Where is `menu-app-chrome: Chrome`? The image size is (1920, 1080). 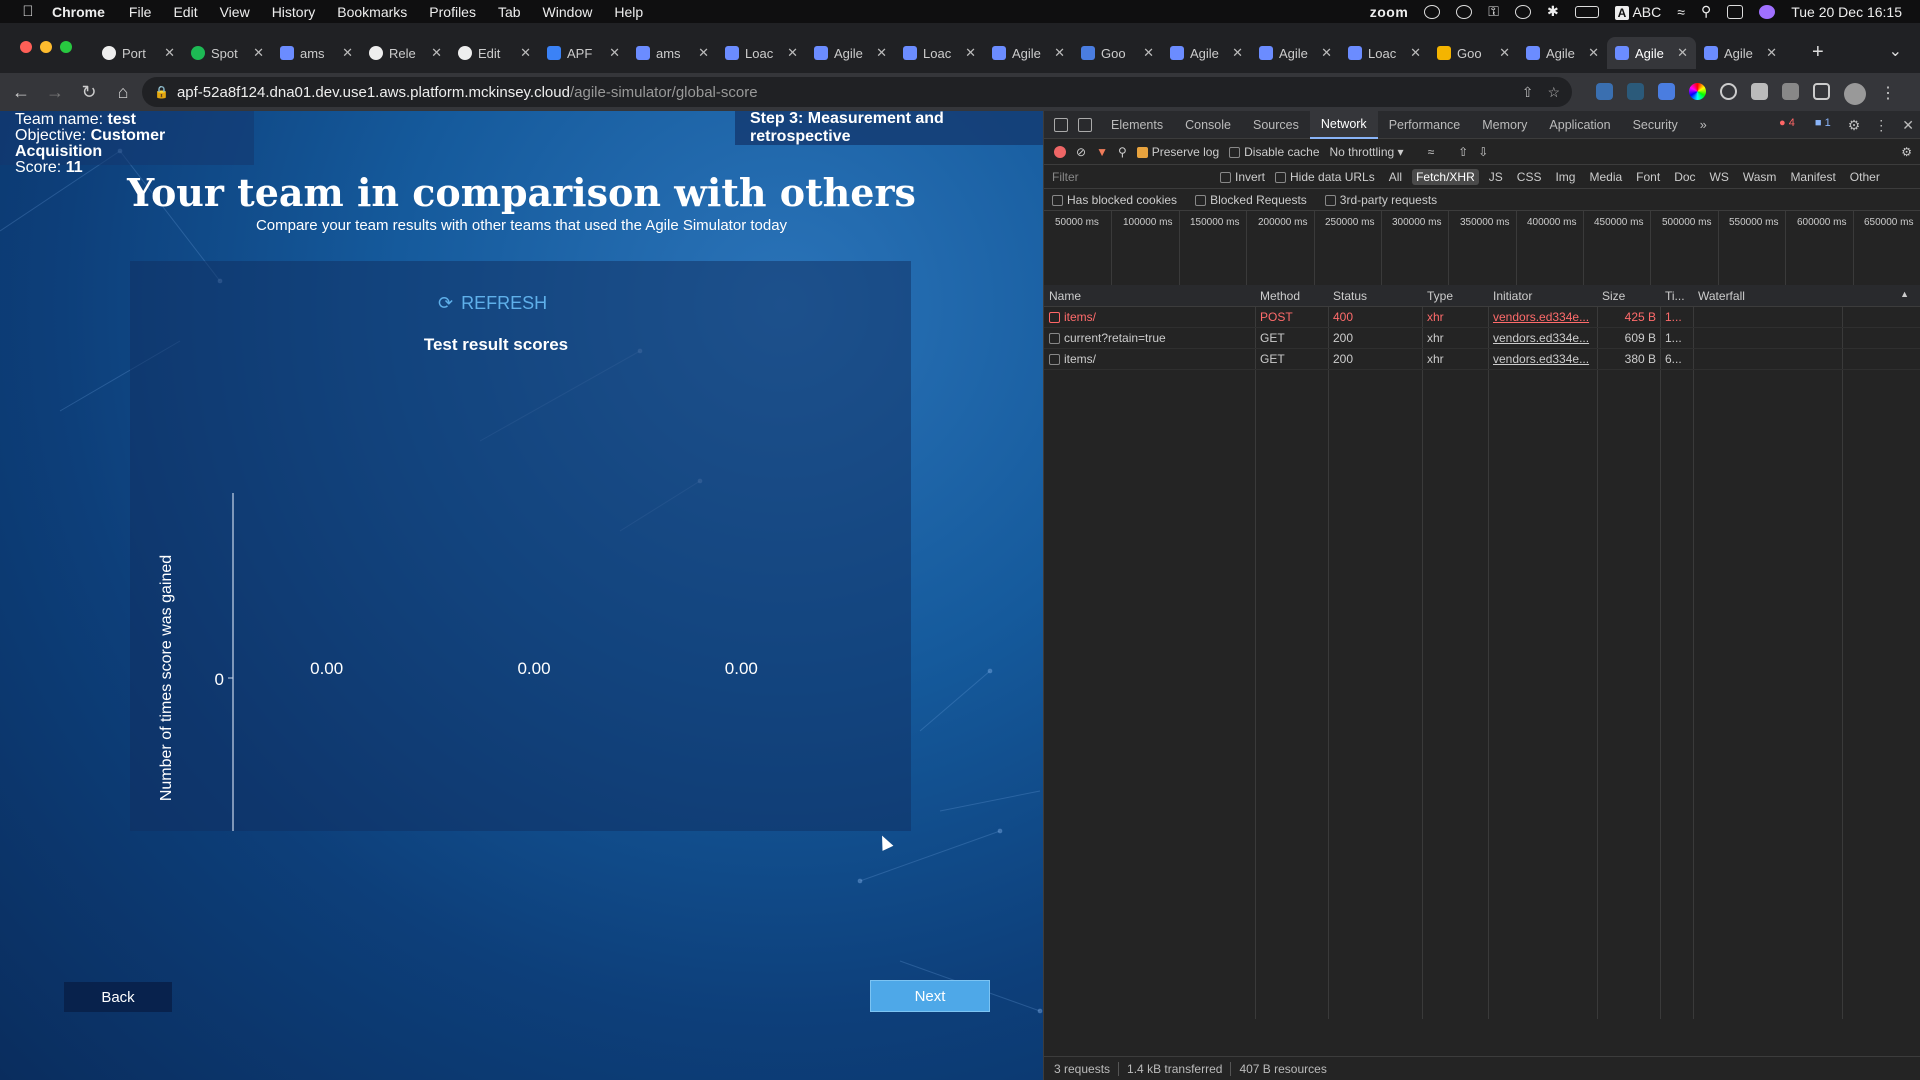
menu-app-chrome: Chrome is located at coordinates (78, 12).